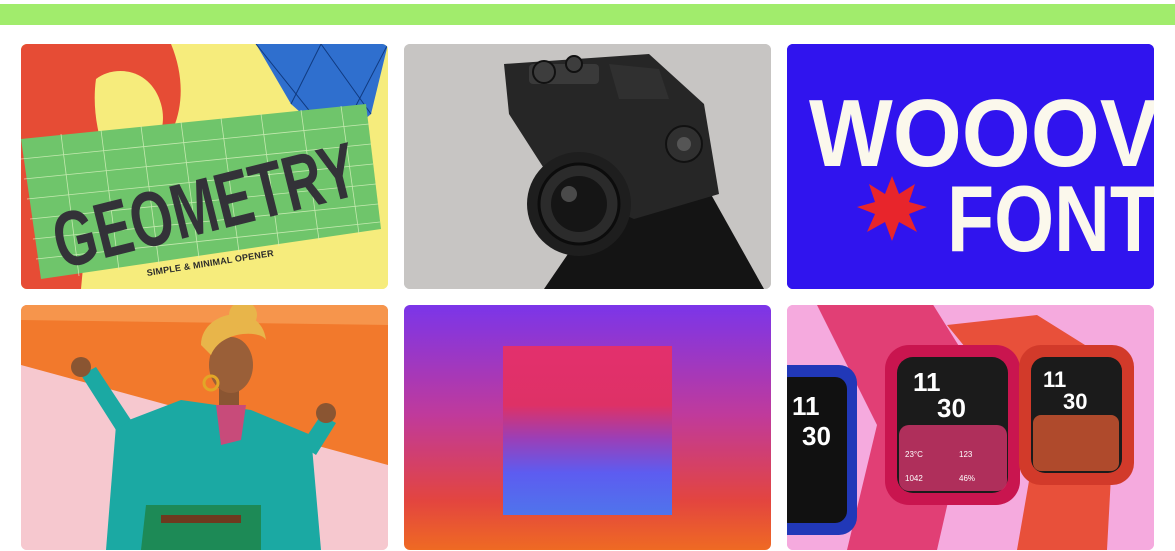 The height and width of the screenshot is (551, 1175). What do you see at coordinates (1050, 218) in the screenshot?
I see `font-poster-line2: FONT` at bounding box center [1050, 218].